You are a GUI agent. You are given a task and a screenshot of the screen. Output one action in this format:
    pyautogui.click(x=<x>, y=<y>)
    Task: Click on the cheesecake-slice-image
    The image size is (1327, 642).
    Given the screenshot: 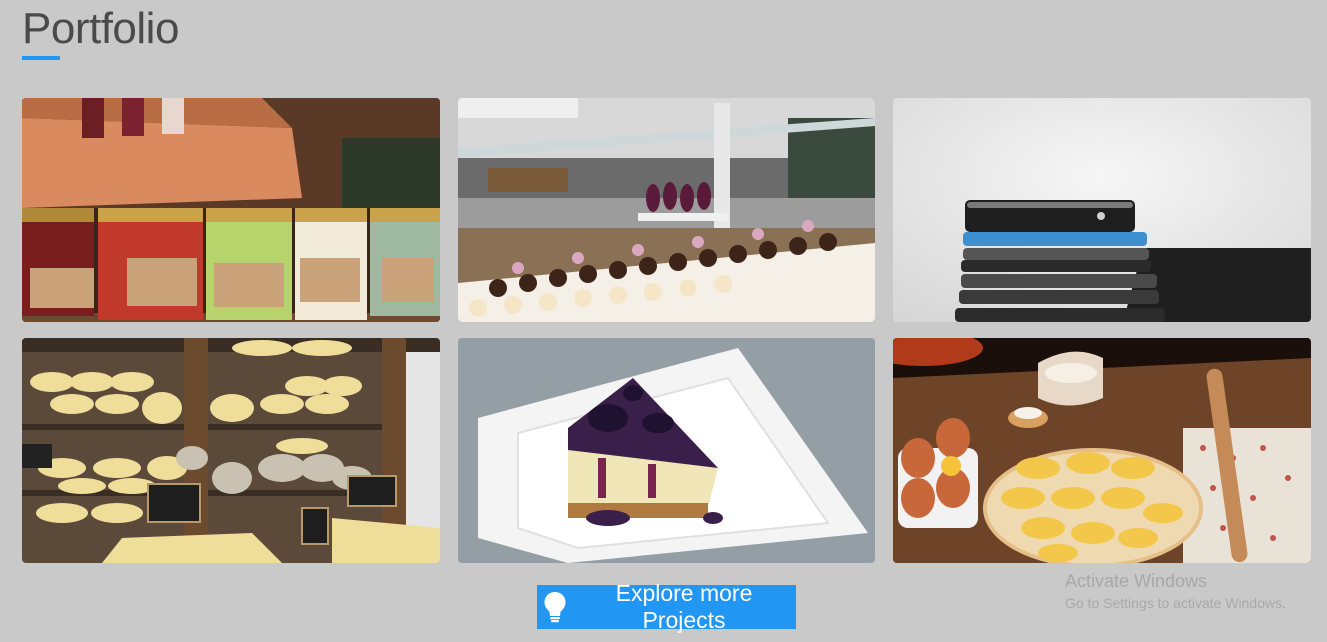 What is the action you would take?
    pyautogui.click(x=666, y=450)
    